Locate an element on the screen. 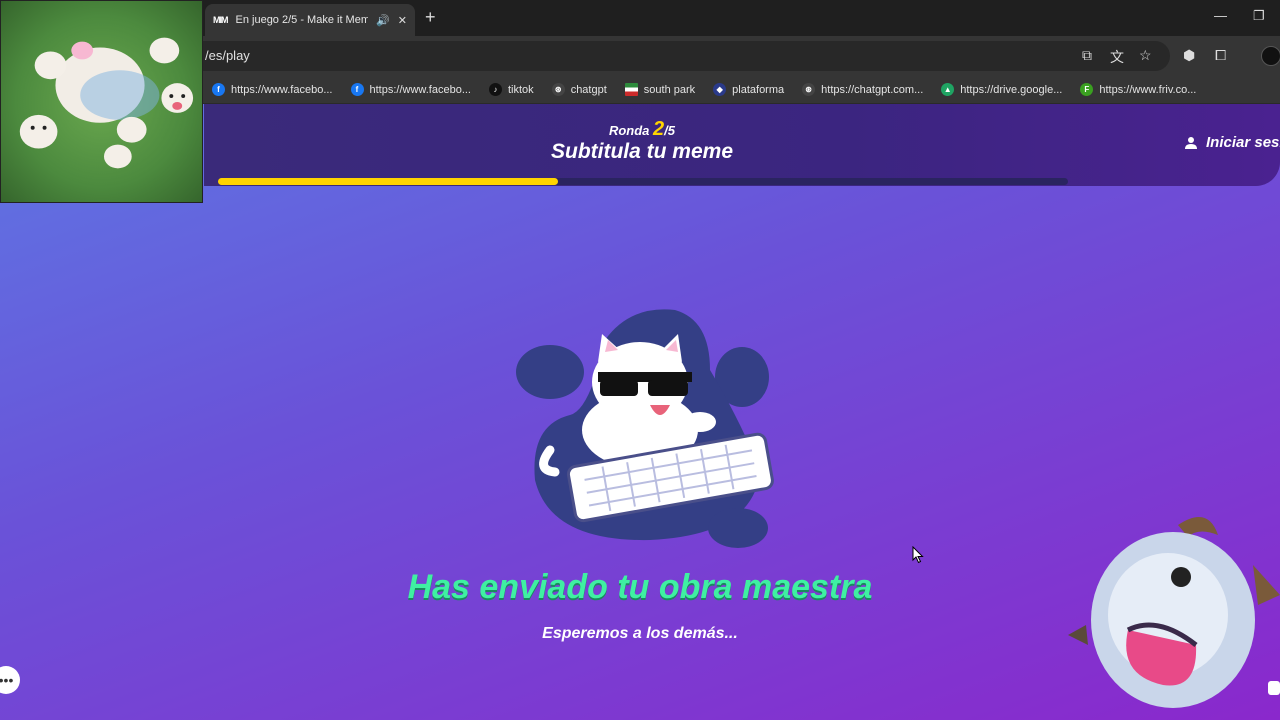 The height and width of the screenshot is (720, 1280). login-button: Iniciar sesi is located at coordinates (1232, 142).